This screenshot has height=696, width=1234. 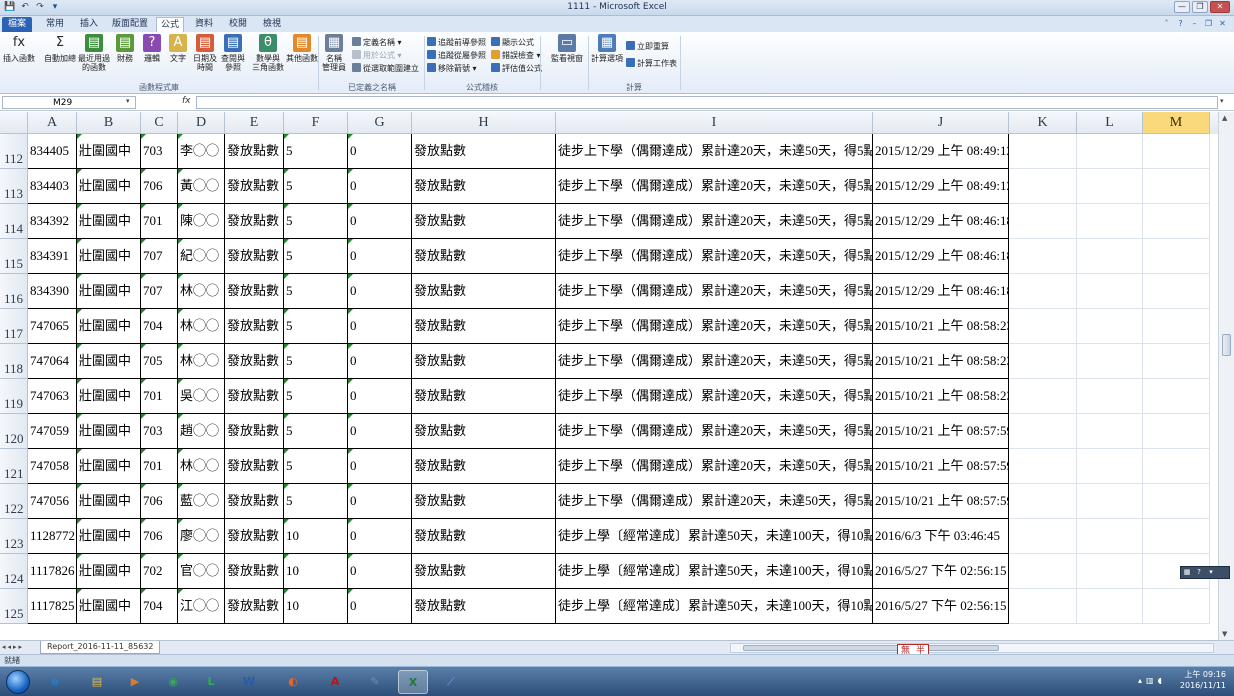 What do you see at coordinates (14, 536) in the screenshot?
I see `row-header: 123` at bounding box center [14, 536].